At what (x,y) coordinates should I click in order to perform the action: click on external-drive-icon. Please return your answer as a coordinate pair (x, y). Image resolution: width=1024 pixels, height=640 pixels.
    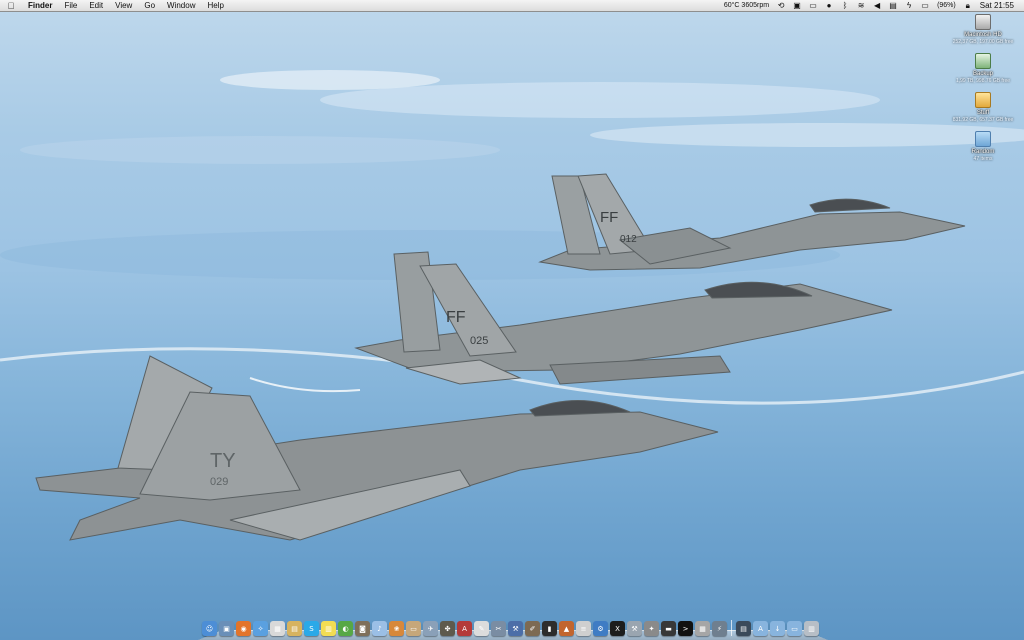
    Looking at the image, I should click on (983, 100).